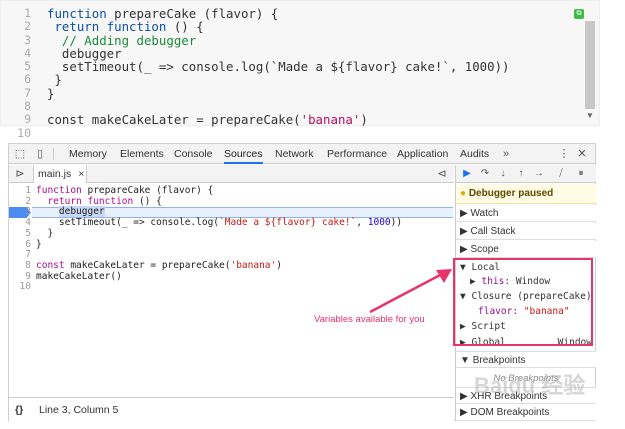 This screenshot has height=429, width=625. What do you see at coordinates (530, 385) in the screenshot?
I see `watermark: Baidu 经验` at bounding box center [530, 385].